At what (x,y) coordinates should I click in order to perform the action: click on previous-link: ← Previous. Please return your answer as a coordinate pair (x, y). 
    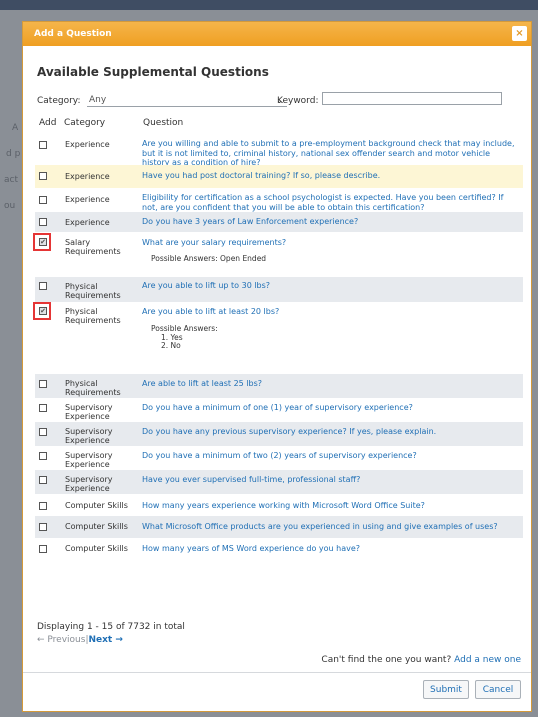
    Looking at the image, I should click on (61, 640).